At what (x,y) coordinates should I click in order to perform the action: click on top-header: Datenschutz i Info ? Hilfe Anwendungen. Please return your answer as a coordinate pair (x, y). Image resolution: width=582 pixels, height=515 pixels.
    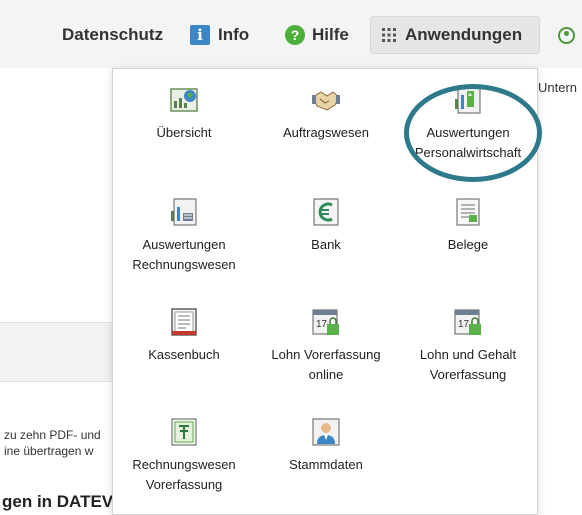
    Looking at the image, I should click on (291, 34).